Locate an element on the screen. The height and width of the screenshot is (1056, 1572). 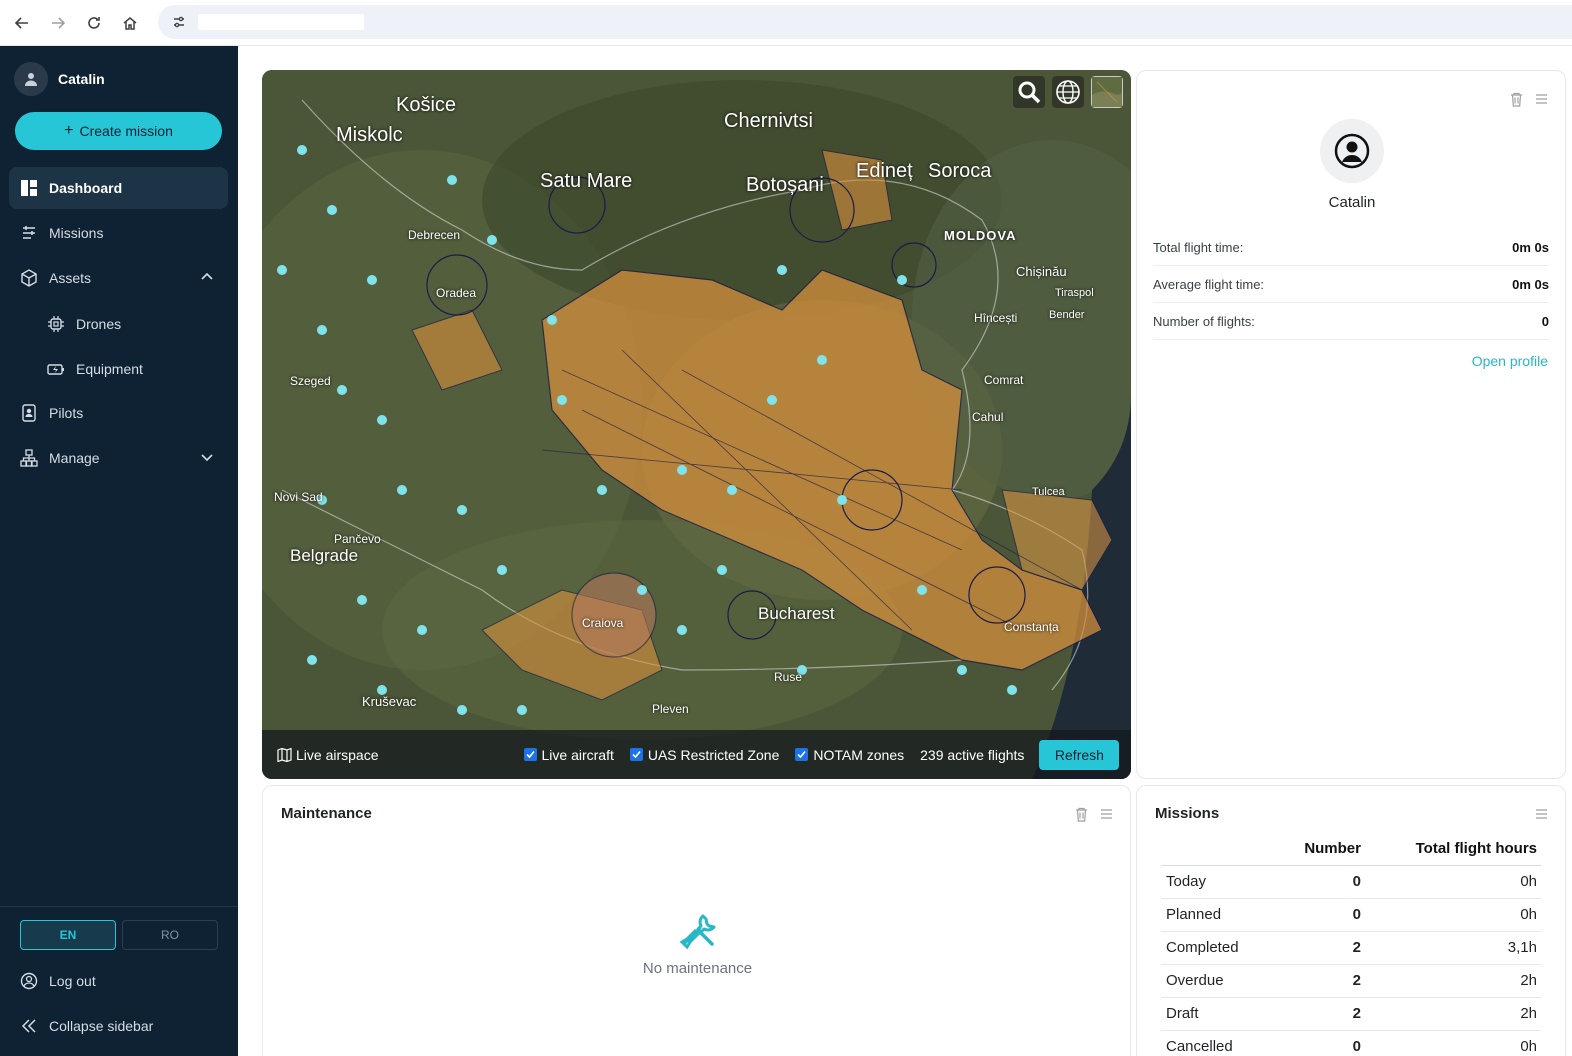
sidebar-item-label: Dashboard is located at coordinates (86, 188).